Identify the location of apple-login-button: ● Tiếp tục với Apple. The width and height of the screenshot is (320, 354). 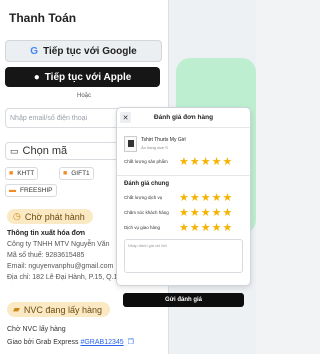
(82, 77).